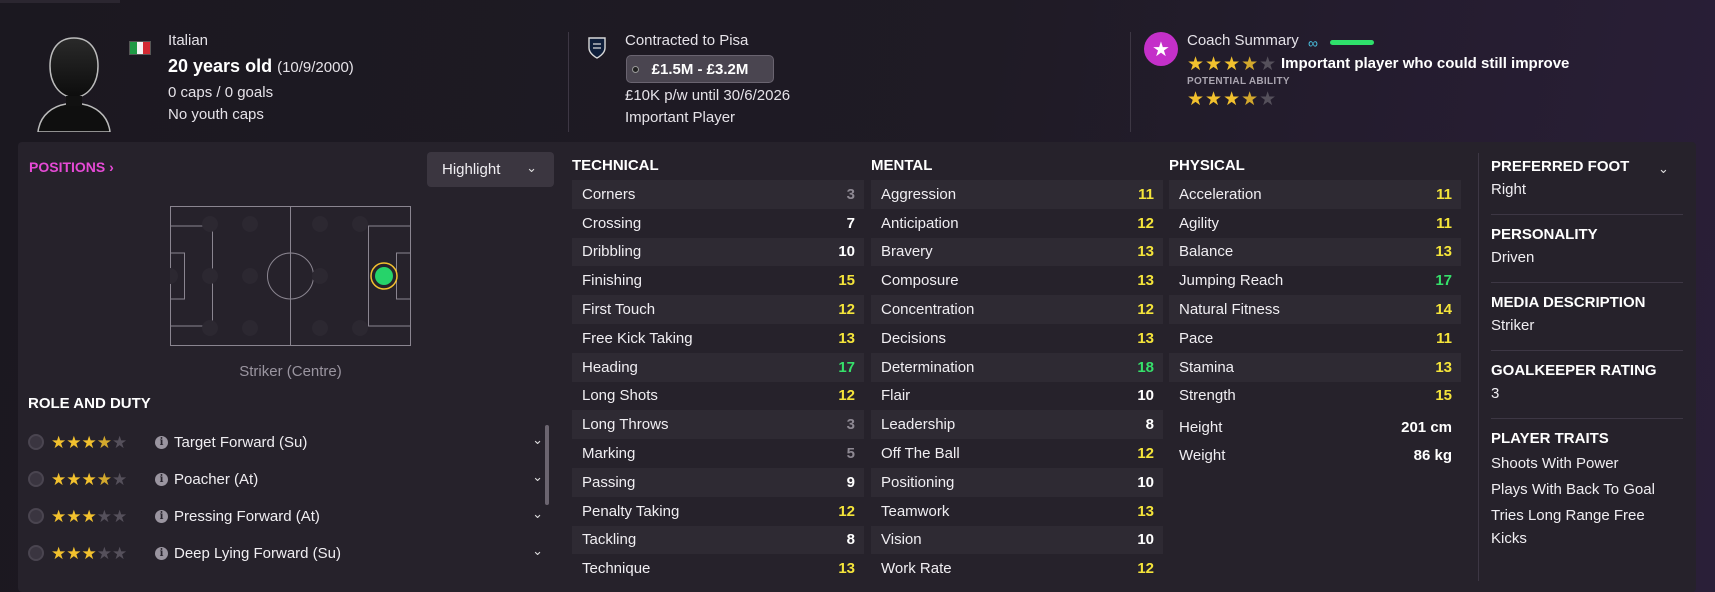 This screenshot has width=1715, height=592. What do you see at coordinates (1017, 540) in the screenshot?
I see `attribute-row: Vision 10` at bounding box center [1017, 540].